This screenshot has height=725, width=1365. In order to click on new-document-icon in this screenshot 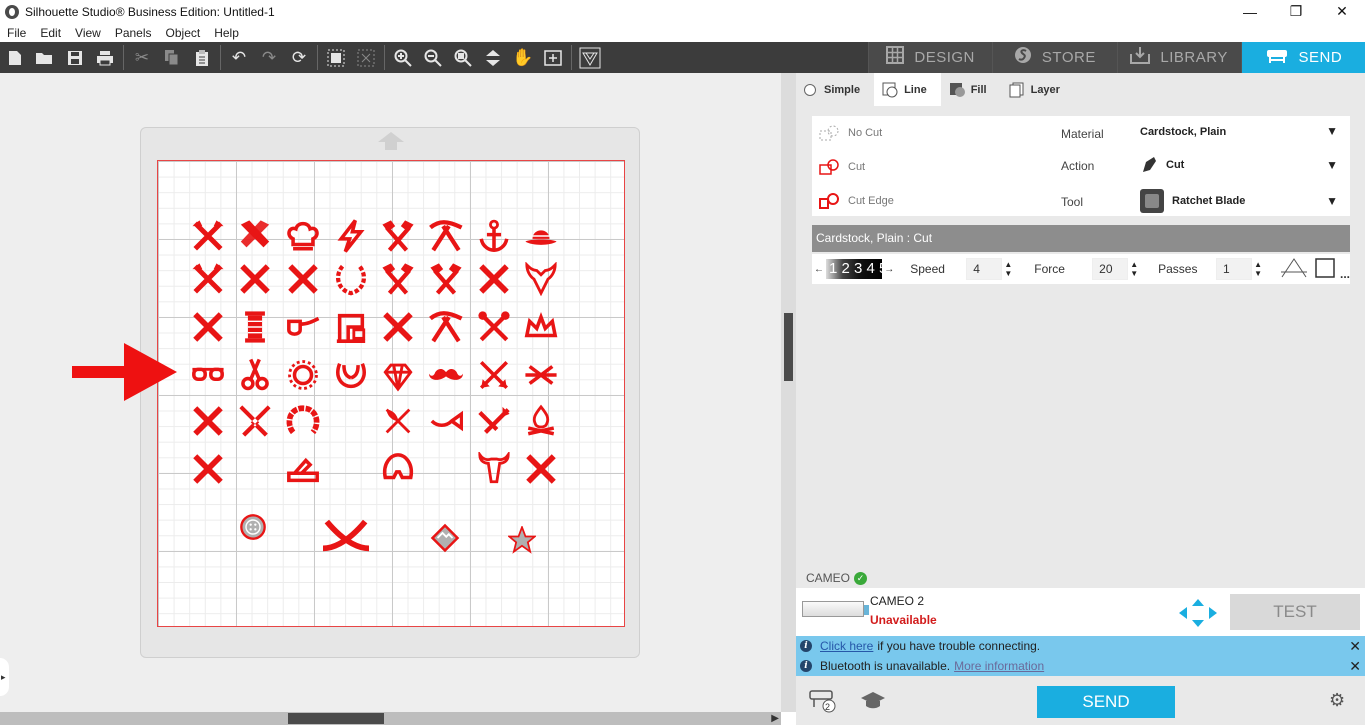, I will do `click(15, 57)`.